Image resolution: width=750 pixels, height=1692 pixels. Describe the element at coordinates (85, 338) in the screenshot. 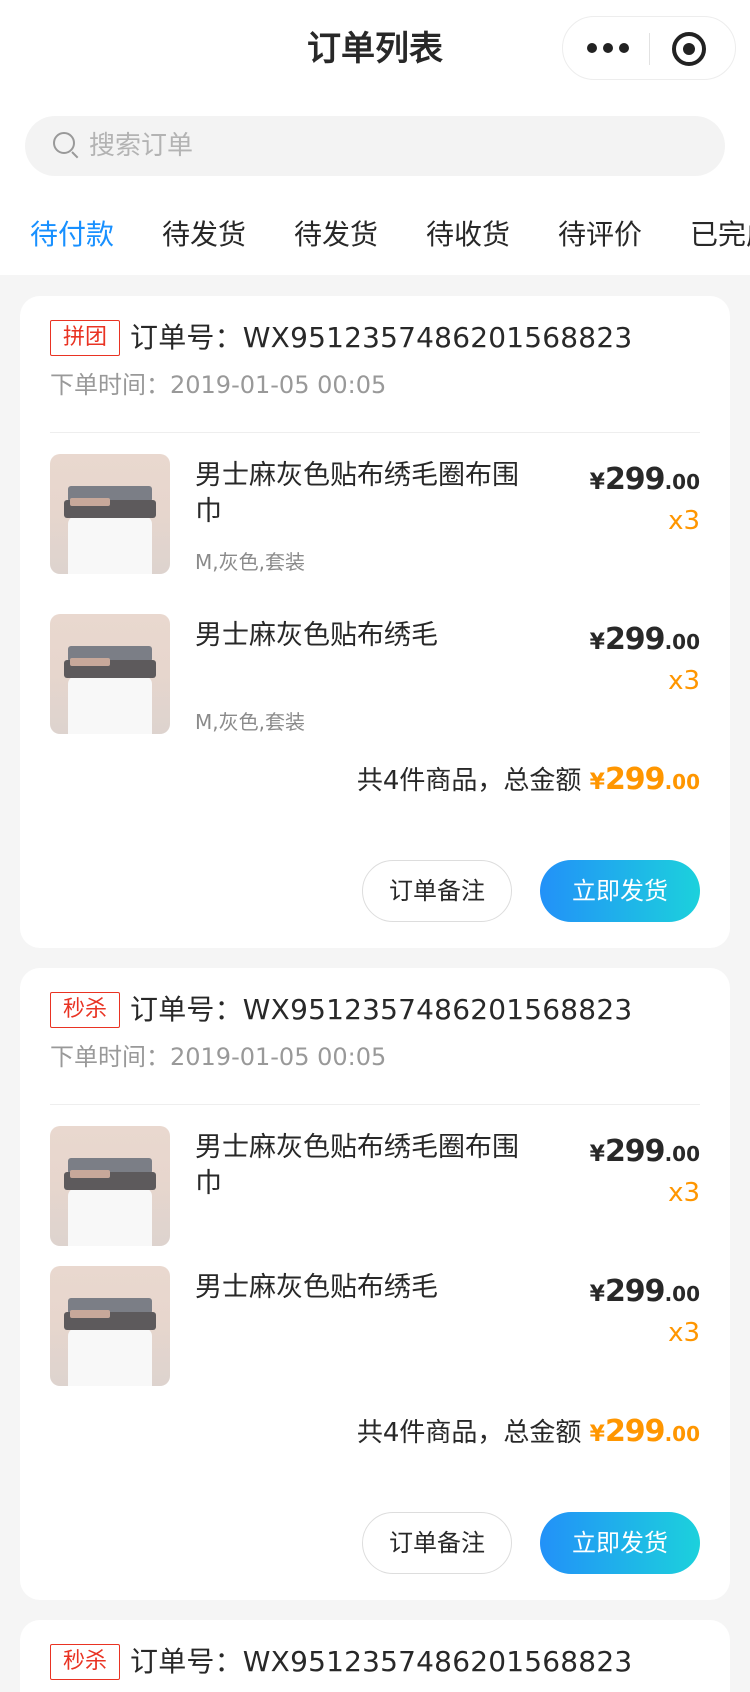

I see `order-type-badge: 拼团` at that location.